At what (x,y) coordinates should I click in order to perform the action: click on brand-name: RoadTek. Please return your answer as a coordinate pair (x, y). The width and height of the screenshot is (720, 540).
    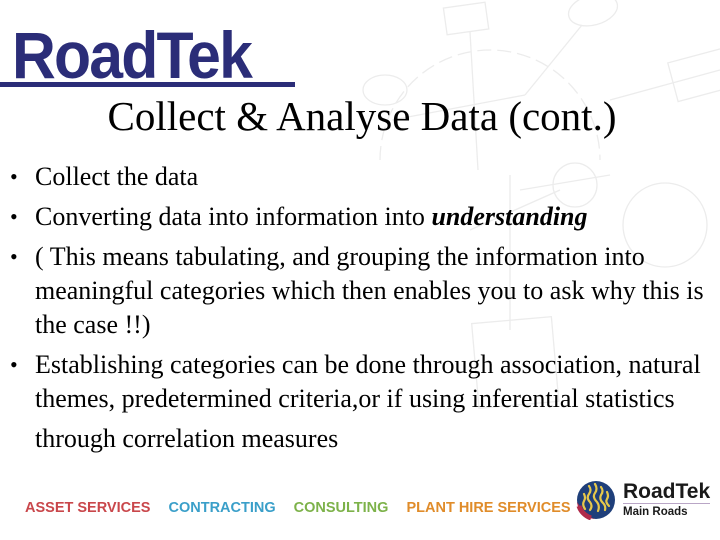
    Looking at the image, I should click on (667, 491).